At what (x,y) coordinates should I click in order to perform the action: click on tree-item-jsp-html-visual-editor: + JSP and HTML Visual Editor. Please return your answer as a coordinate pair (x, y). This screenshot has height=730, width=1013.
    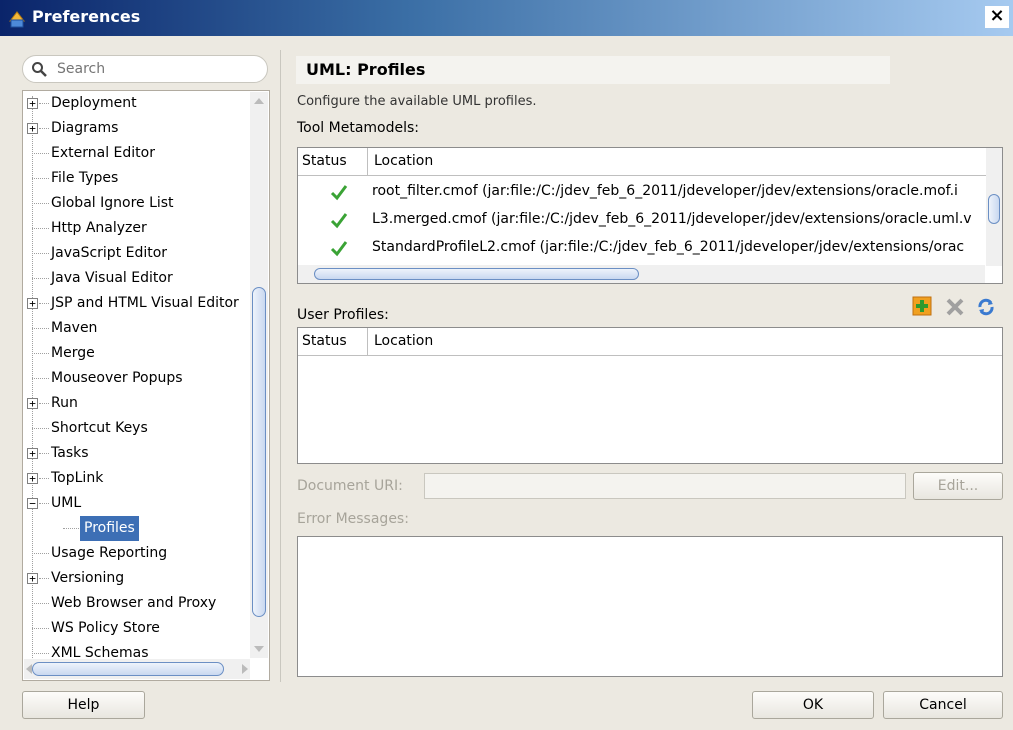
    Looking at the image, I should click on (137, 303).